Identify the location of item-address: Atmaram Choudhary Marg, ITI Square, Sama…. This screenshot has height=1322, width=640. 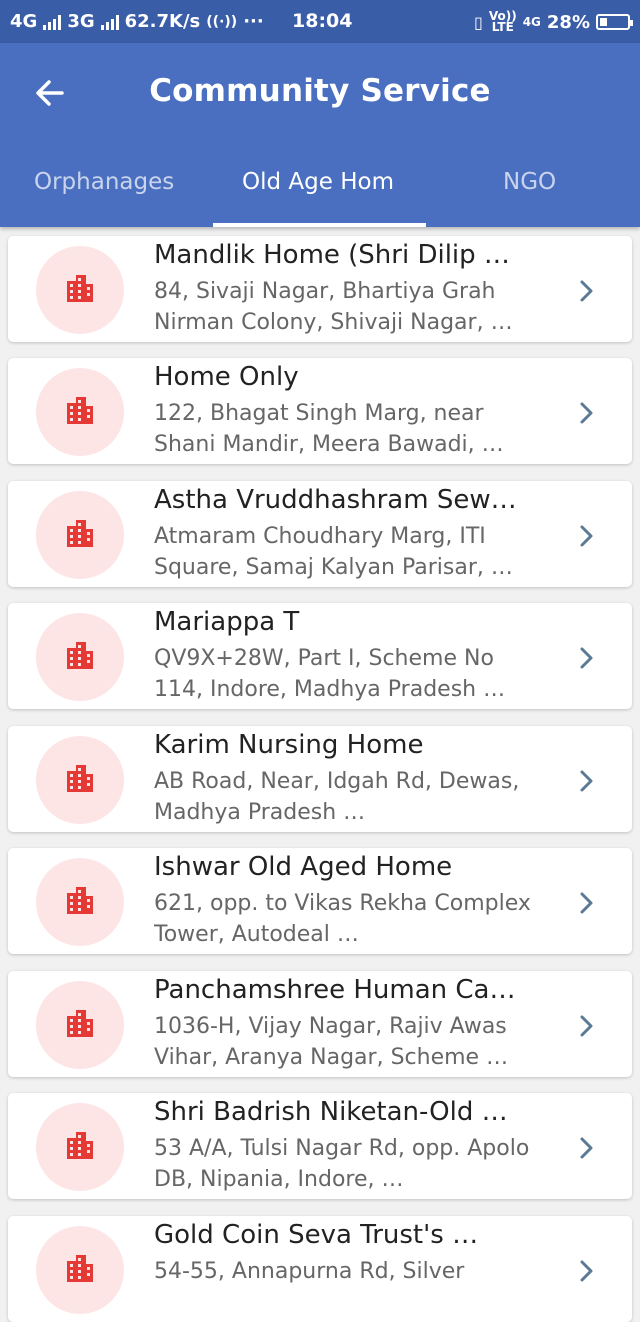
(333, 552).